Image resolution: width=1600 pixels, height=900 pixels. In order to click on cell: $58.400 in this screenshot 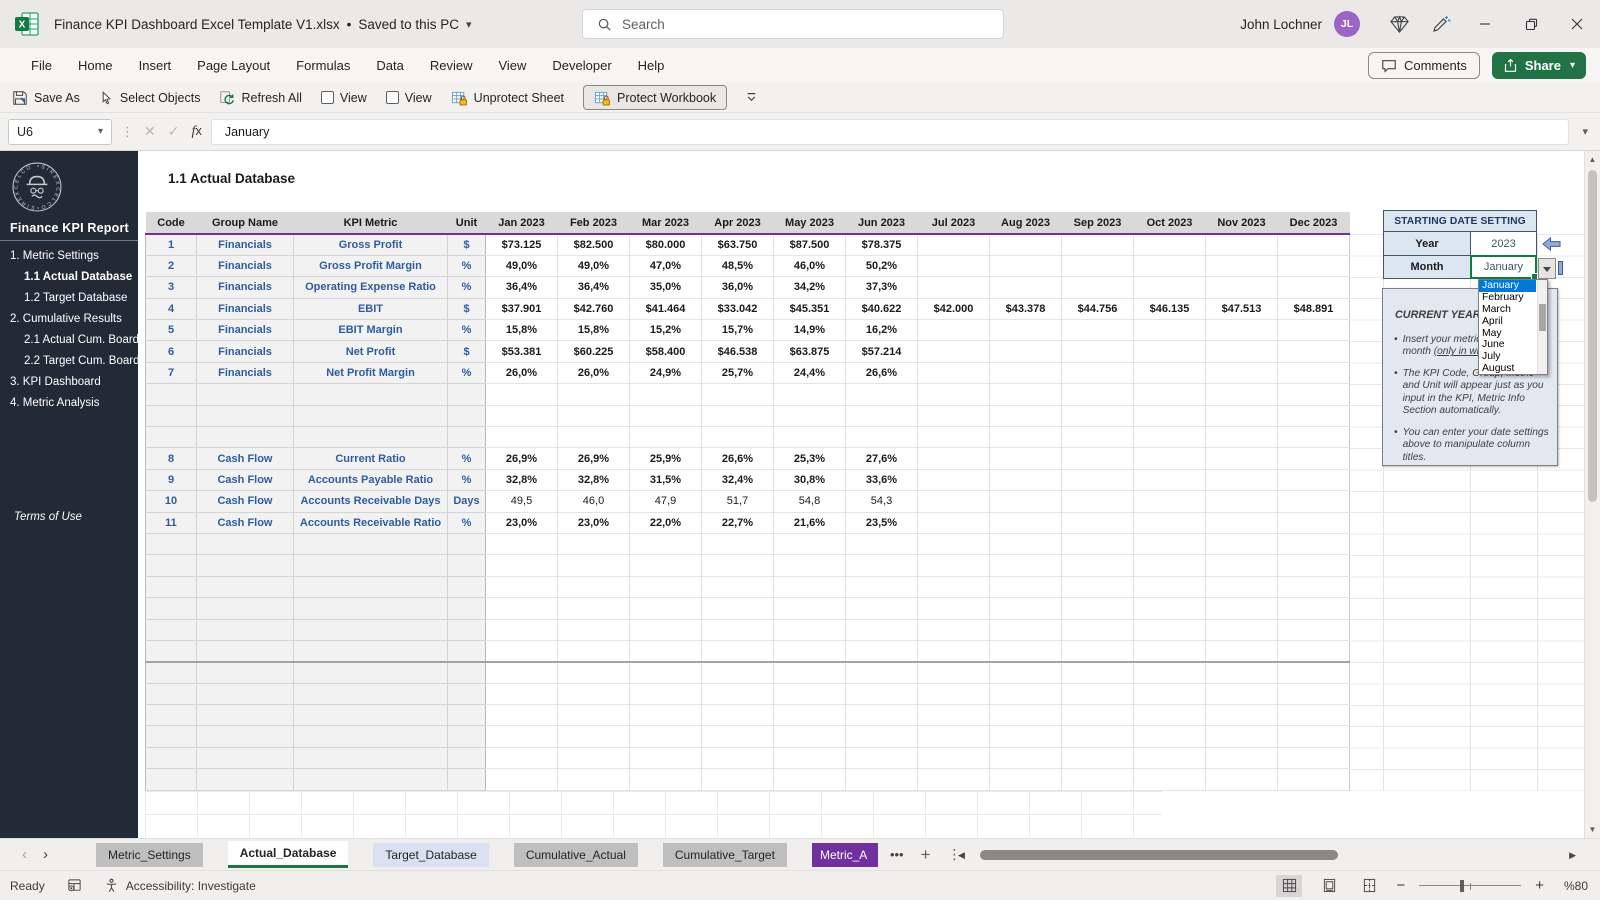, I will do `click(665, 351)`.